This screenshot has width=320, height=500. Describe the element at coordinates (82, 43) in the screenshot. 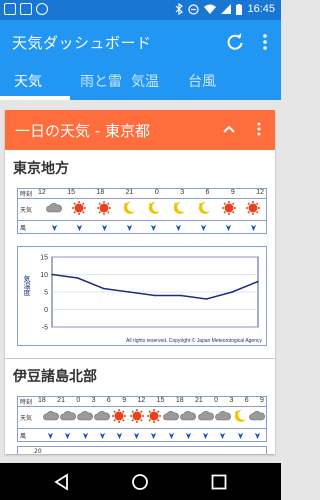

I see `app-title: 天気ダッシュボード` at that location.